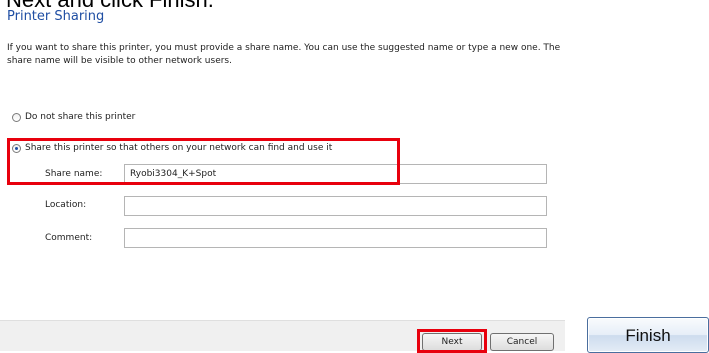 Image resolution: width=709 pixels, height=353 pixels. Describe the element at coordinates (16, 148) in the screenshot. I see `share-radio` at that location.